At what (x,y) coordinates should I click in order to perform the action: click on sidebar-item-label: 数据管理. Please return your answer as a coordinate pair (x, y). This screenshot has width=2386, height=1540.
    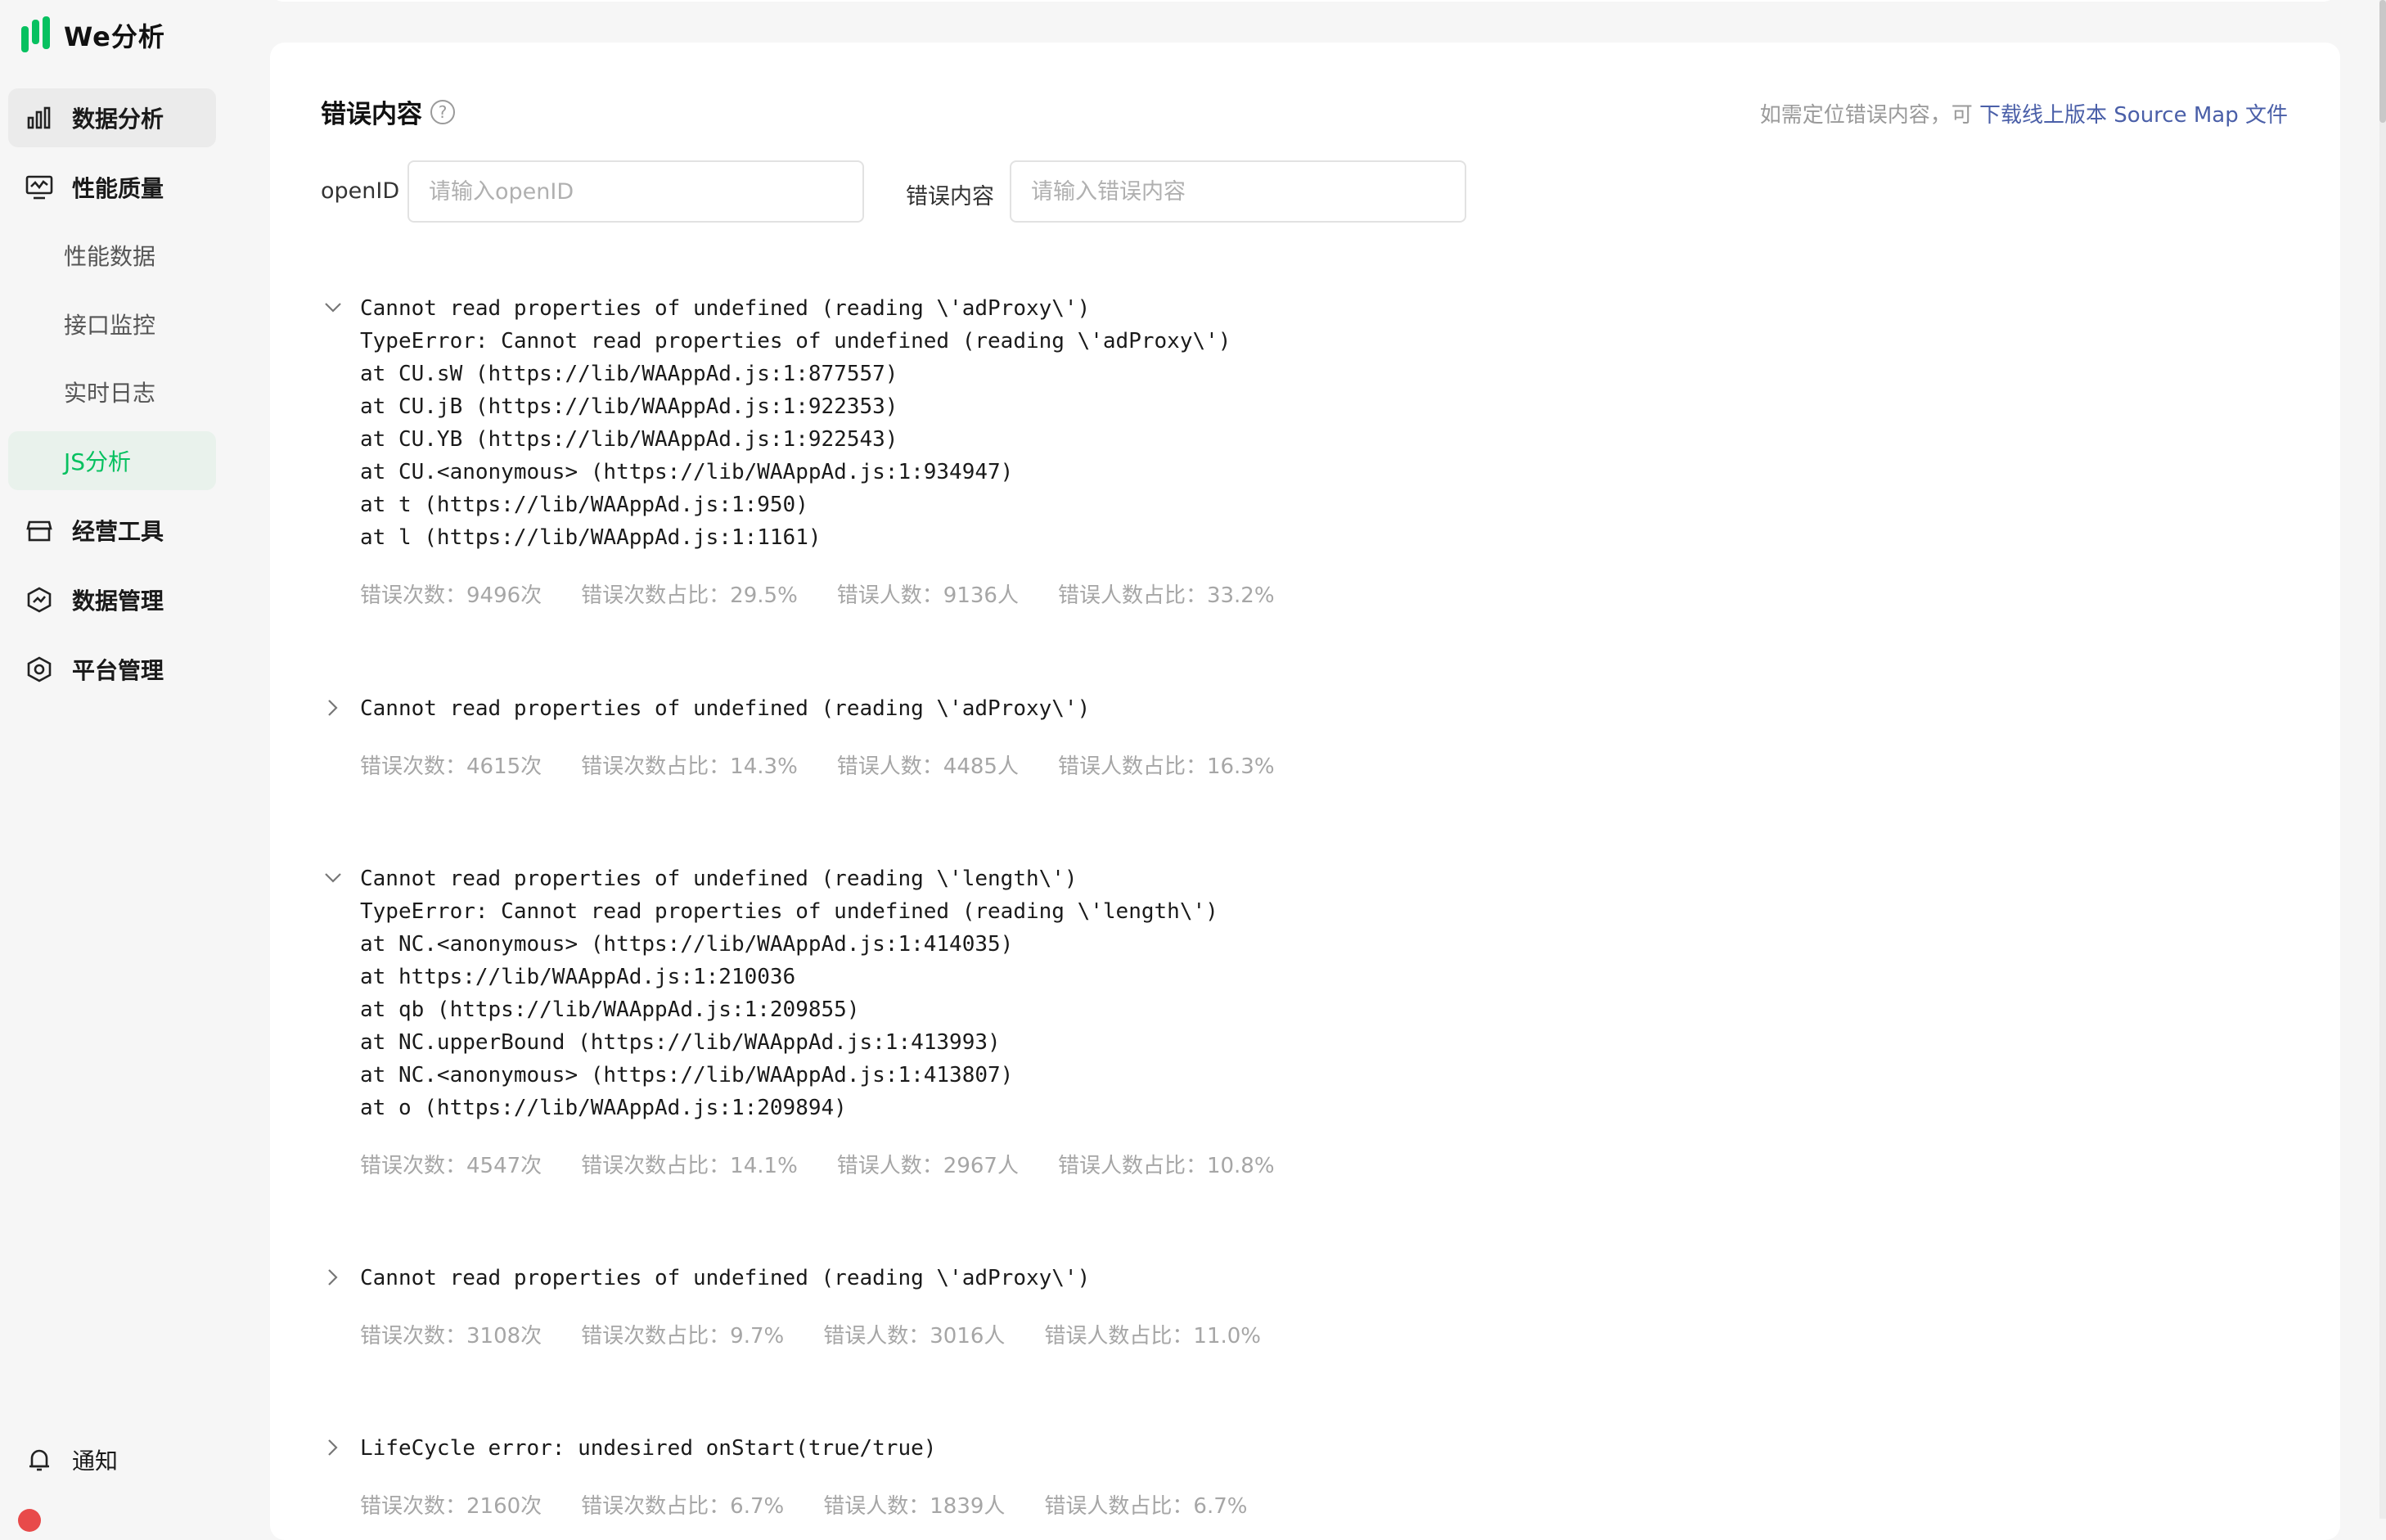
    Looking at the image, I should click on (118, 601).